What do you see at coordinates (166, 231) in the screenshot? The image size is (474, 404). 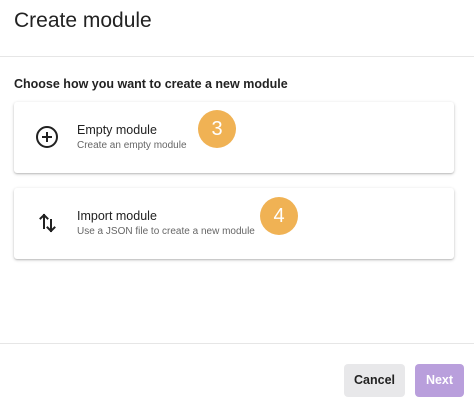 I see `option-description: Use a JSON file to create a new module` at bounding box center [166, 231].